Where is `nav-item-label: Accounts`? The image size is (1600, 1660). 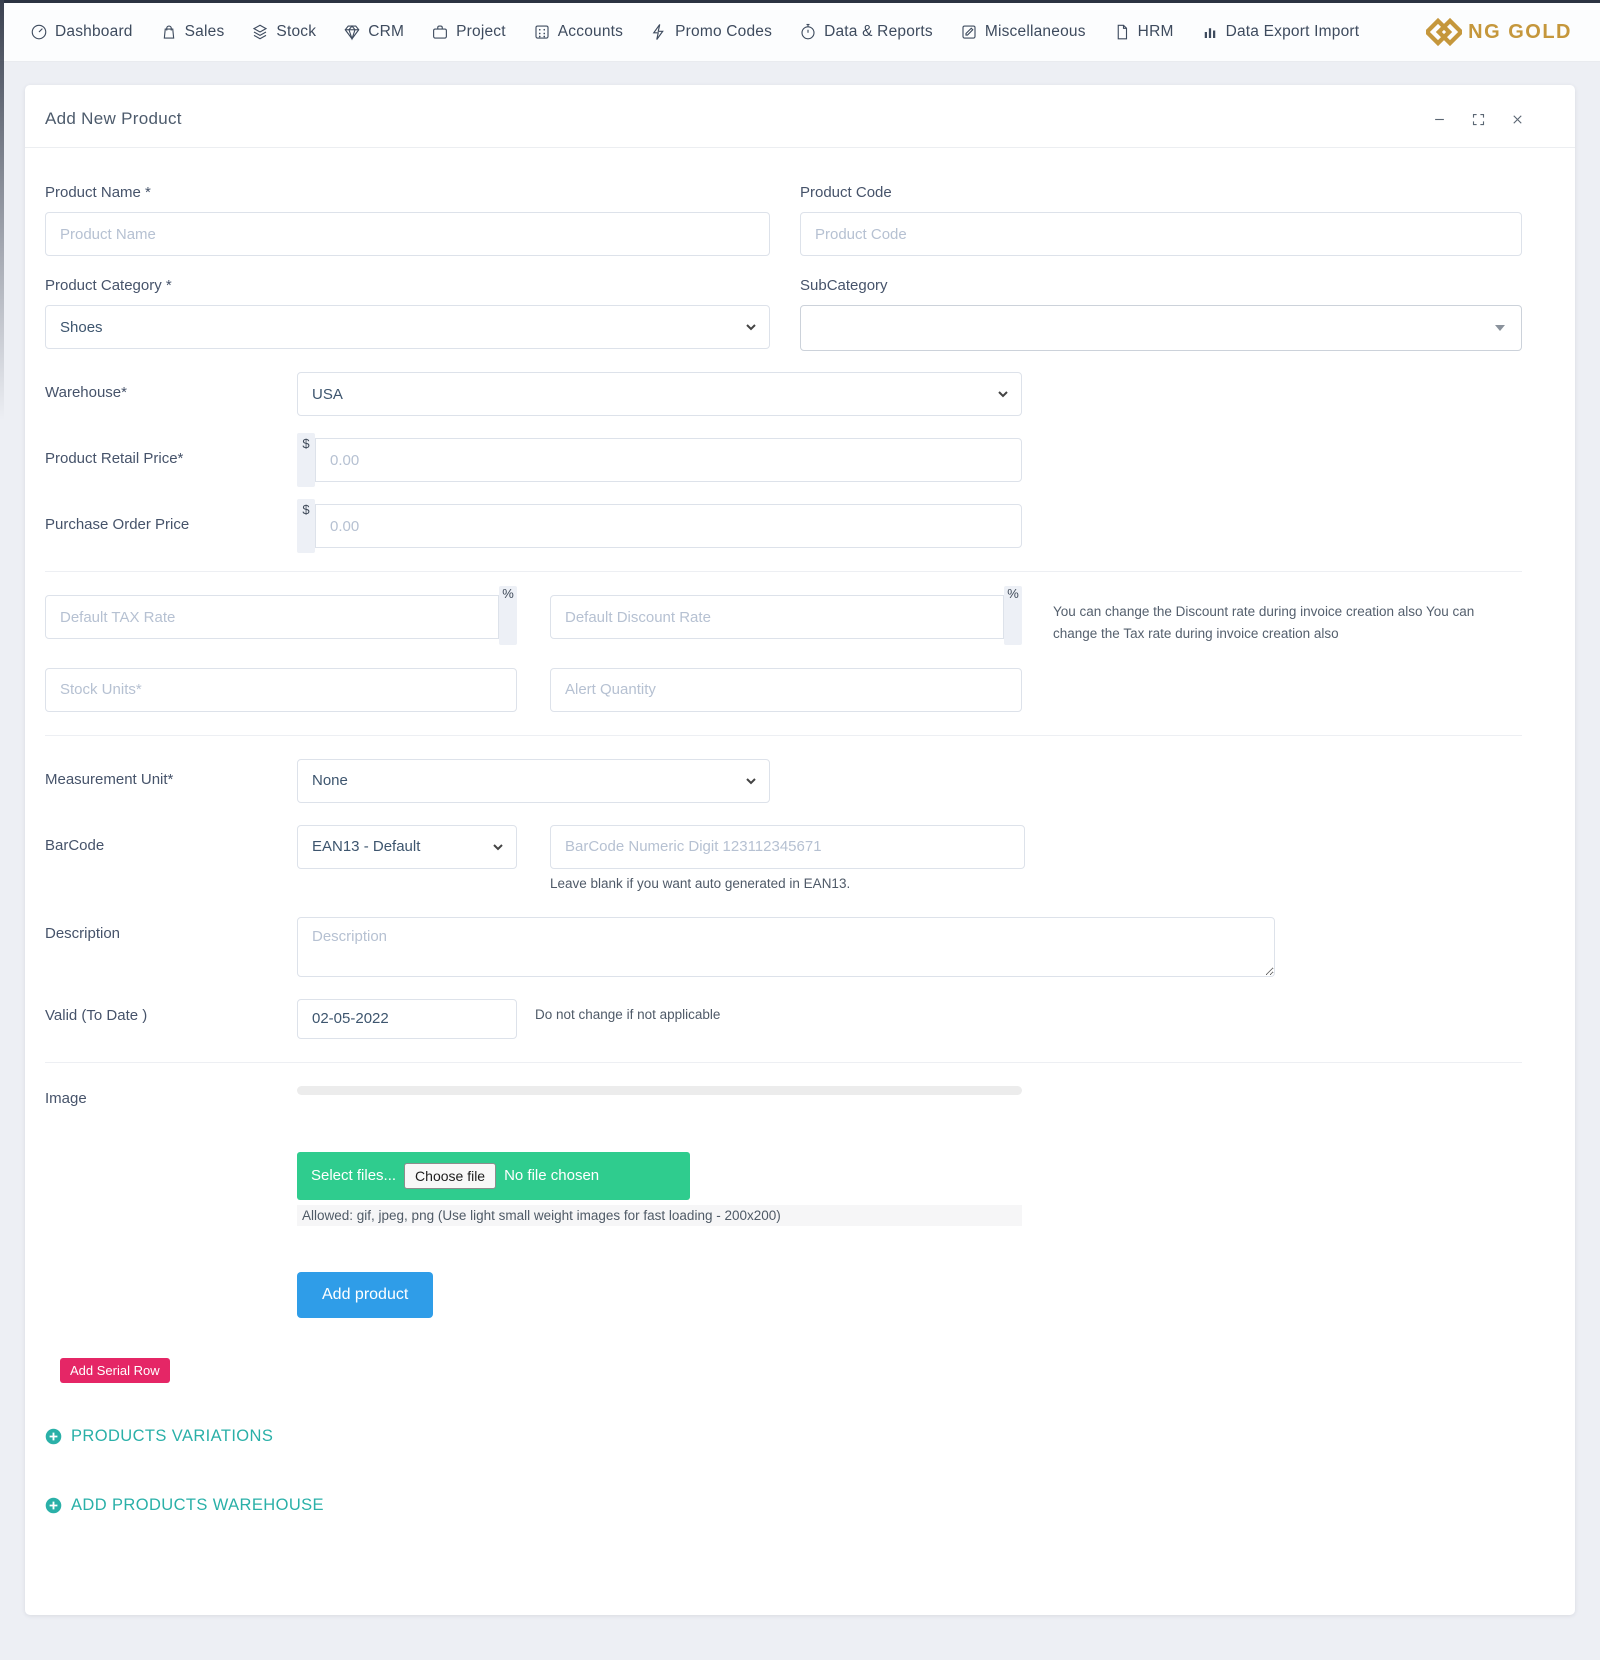 nav-item-label: Accounts is located at coordinates (590, 31).